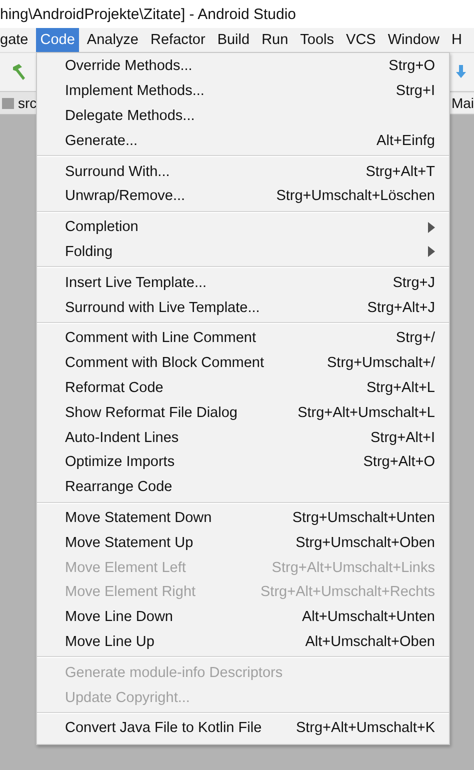 Image resolution: width=474 pixels, height=770 pixels. What do you see at coordinates (233, 40) in the screenshot?
I see `menu-bar-item: Build` at bounding box center [233, 40].